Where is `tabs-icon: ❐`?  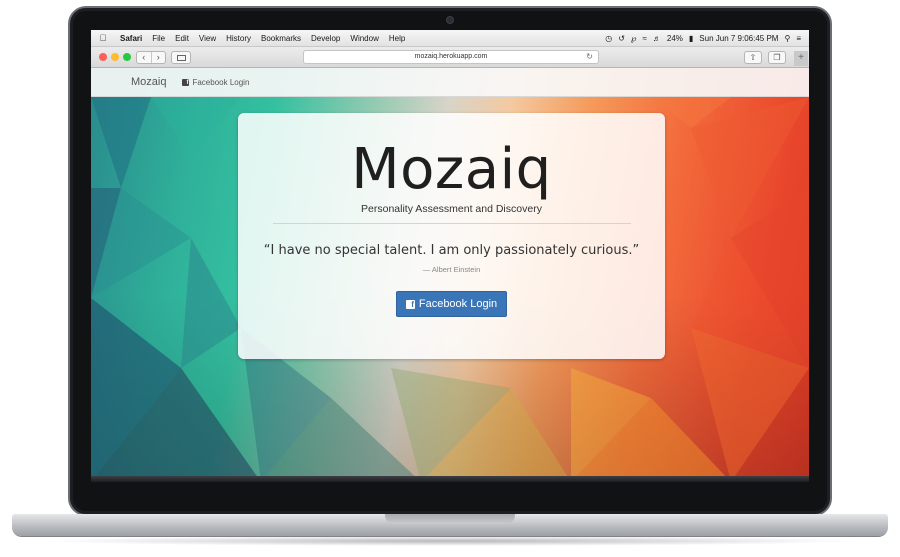
tabs-icon: ❐ is located at coordinates (777, 57).